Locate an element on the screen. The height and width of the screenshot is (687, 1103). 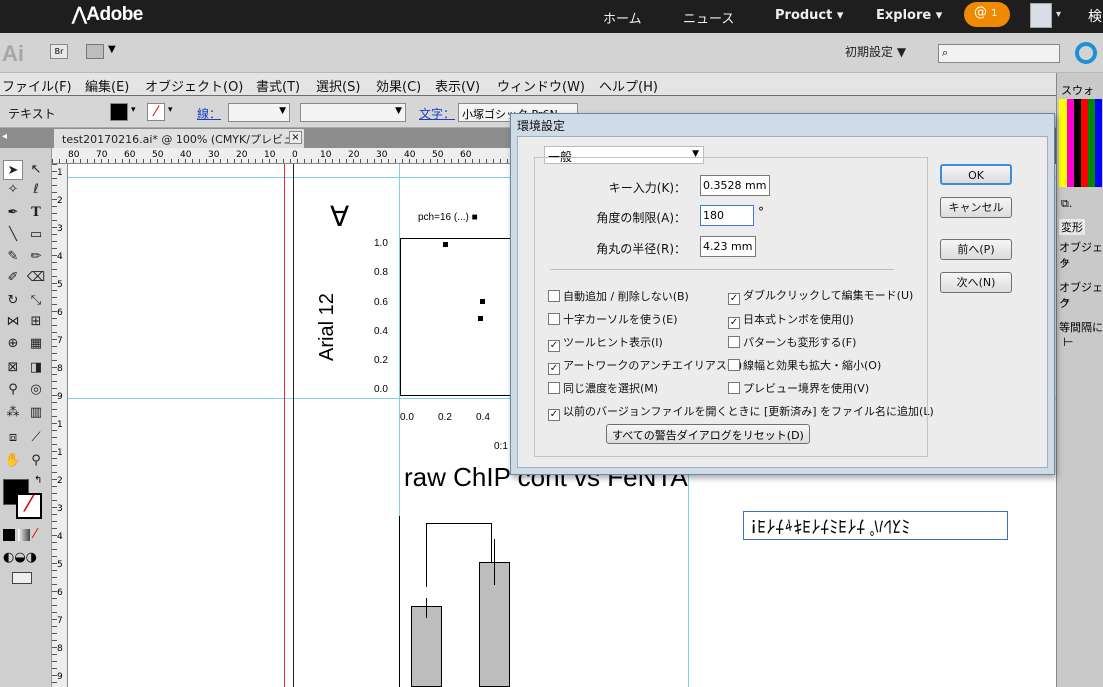
ruler-v-label: 2 is located at coordinates (60, 481).